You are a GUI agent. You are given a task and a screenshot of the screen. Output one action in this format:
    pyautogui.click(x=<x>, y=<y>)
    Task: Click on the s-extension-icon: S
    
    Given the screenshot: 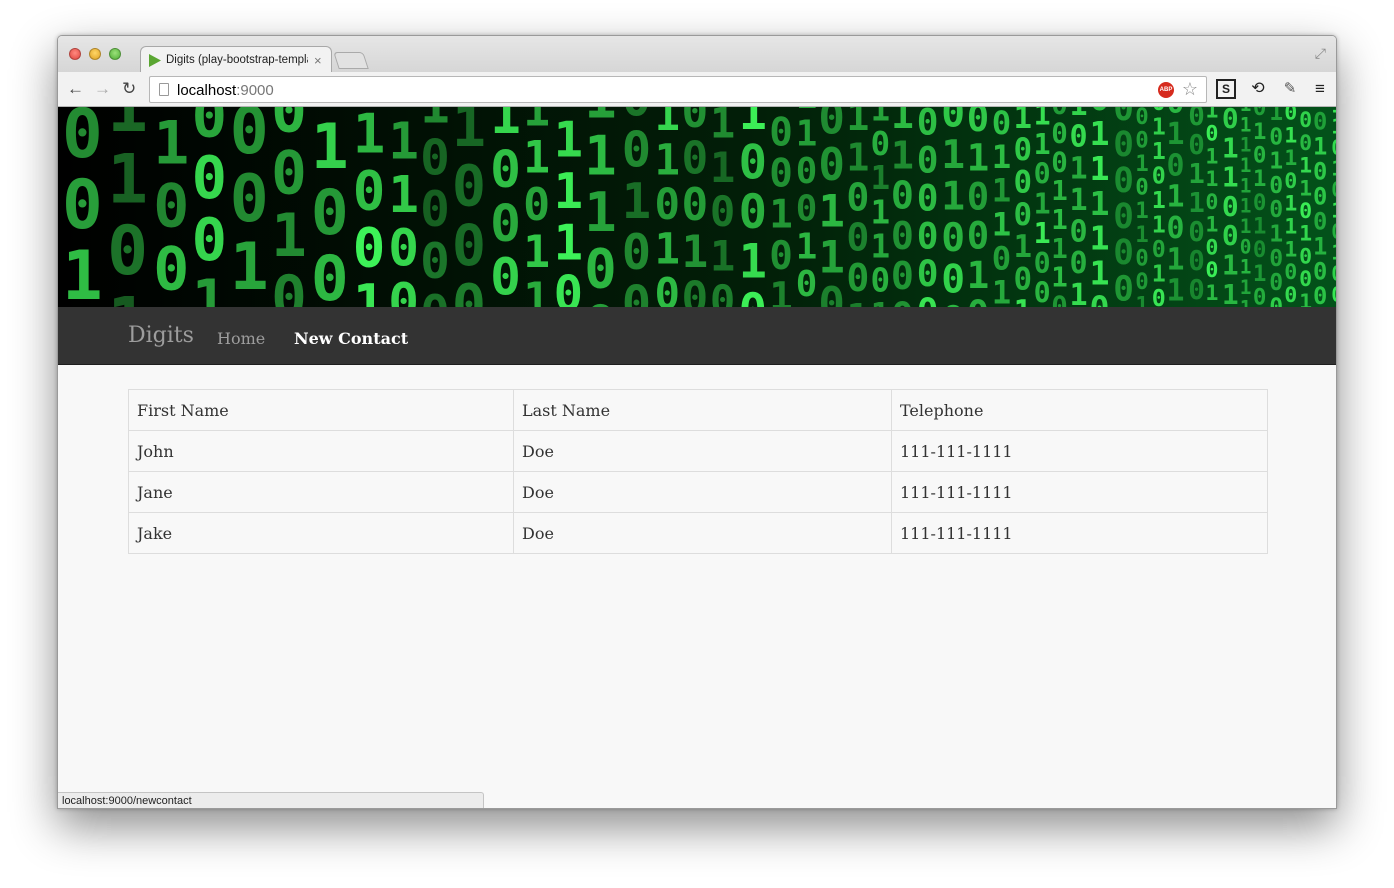 What is the action you would take?
    pyautogui.click(x=1226, y=89)
    